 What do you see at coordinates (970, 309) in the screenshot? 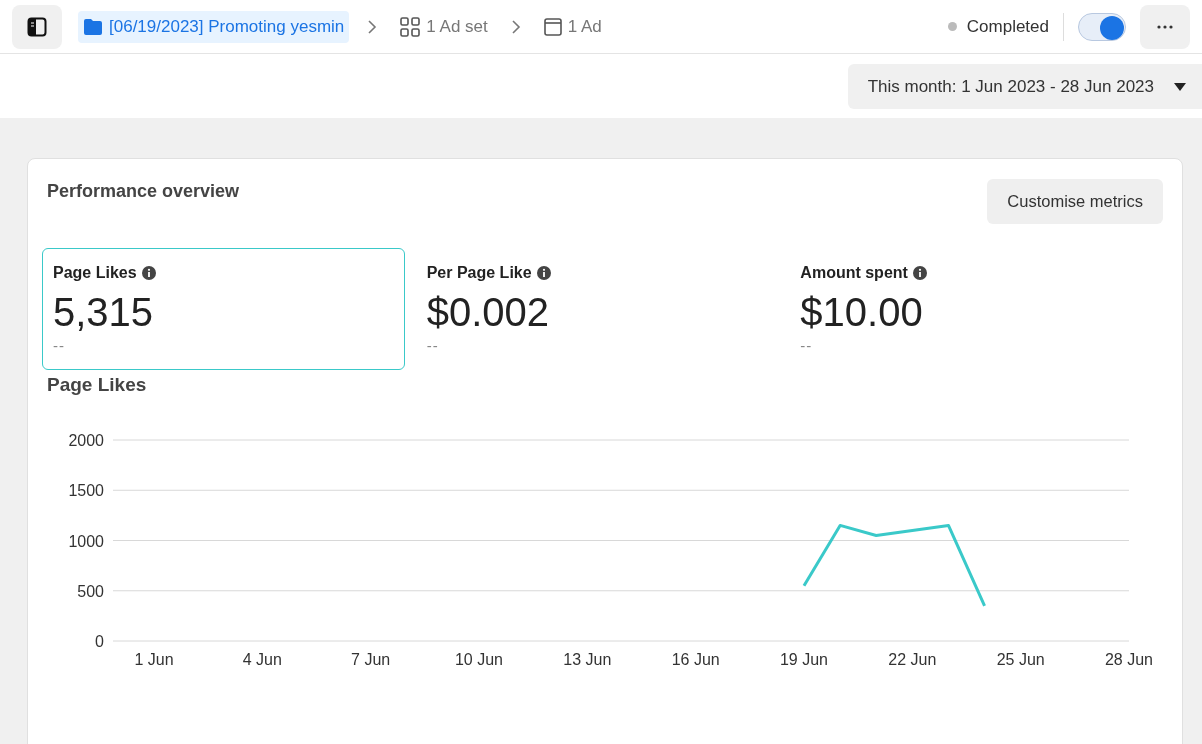
I see `metric-card: Amount spent $10.00 --` at bounding box center [970, 309].